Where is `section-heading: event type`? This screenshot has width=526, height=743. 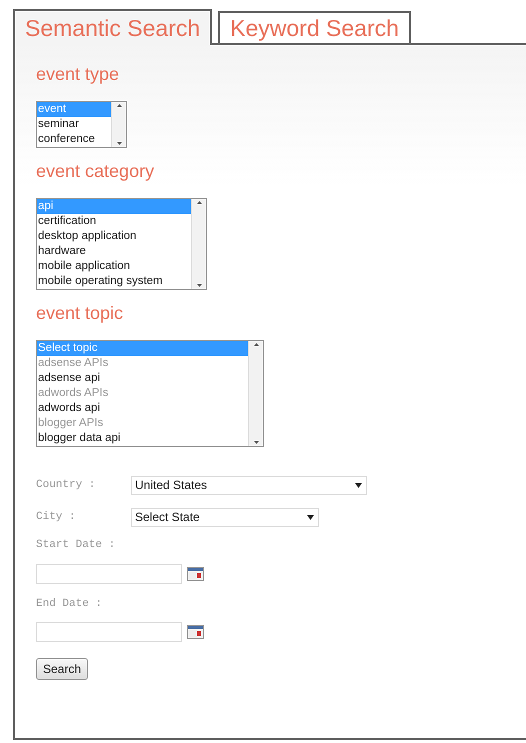 section-heading: event type is located at coordinates (78, 74).